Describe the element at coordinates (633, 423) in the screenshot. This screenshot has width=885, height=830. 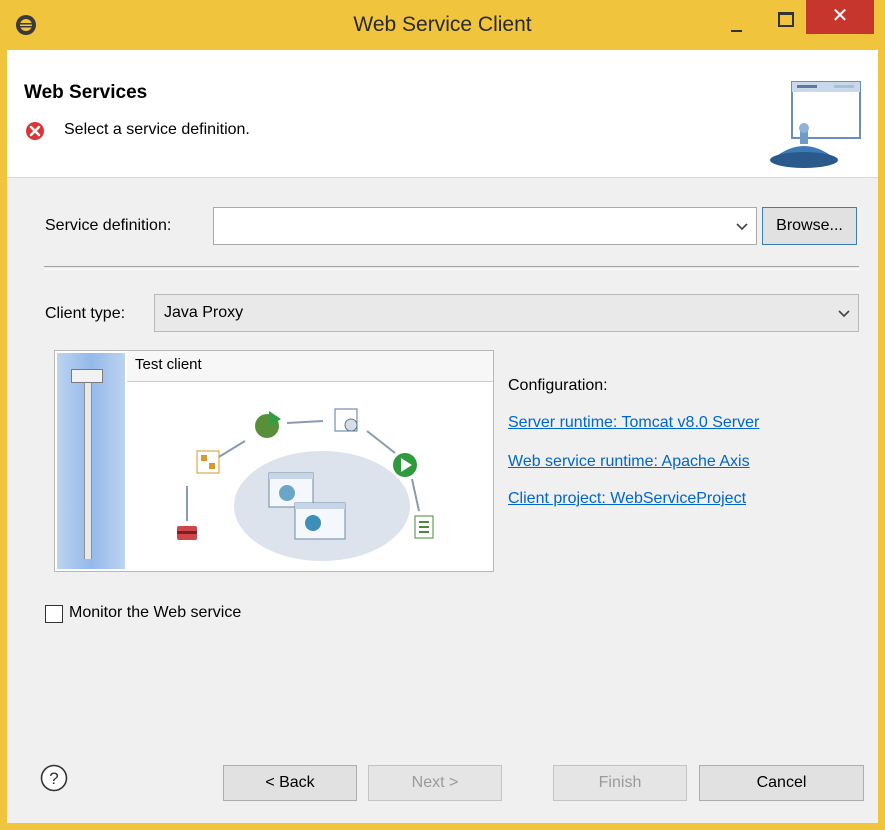
I see `server-runtime-link: Server runtime: Tomcat v8.0 Server` at that location.